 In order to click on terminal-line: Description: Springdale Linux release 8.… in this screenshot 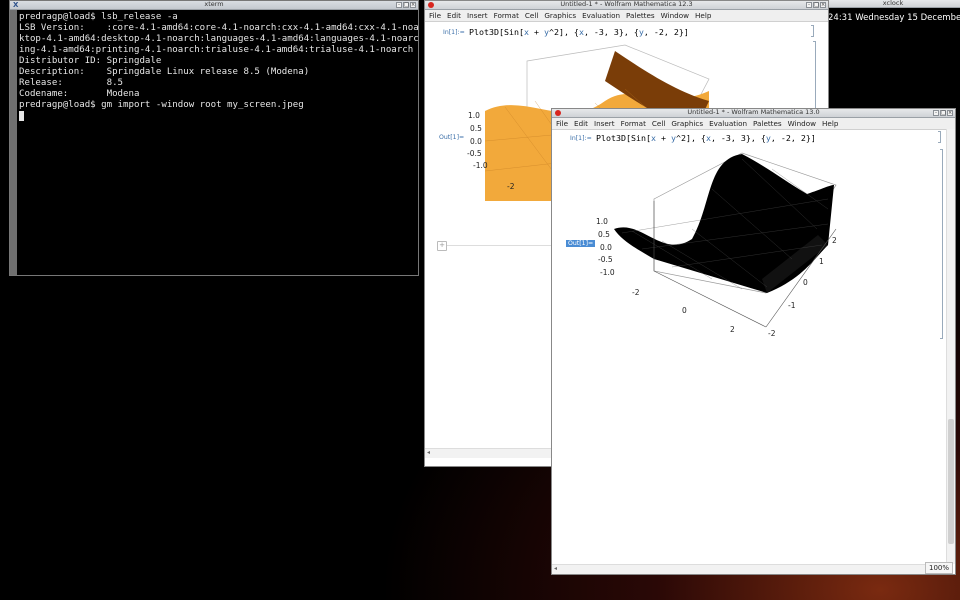, I will do `click(164, 72)`.